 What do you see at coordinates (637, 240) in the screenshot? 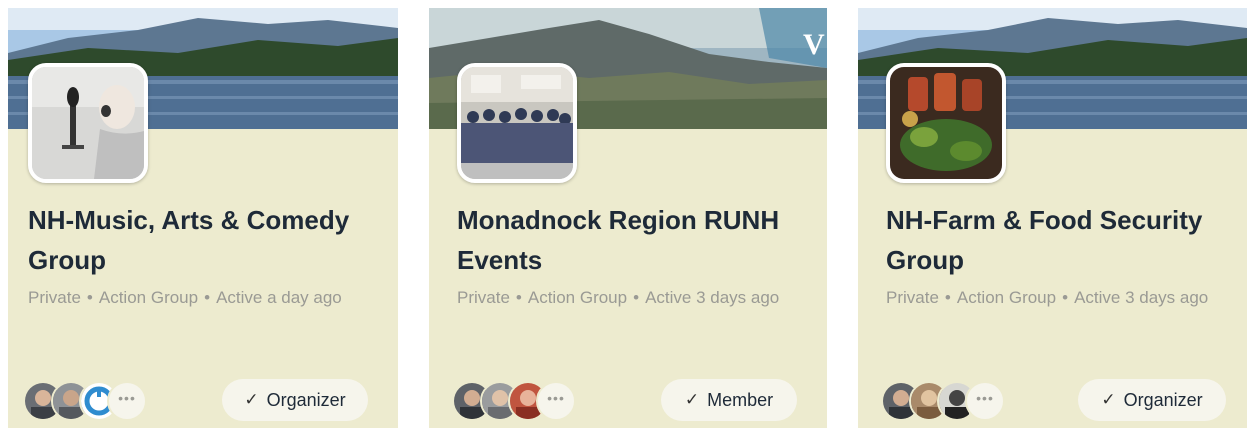
I see `group-title: Monadnock Region RUNH Events` at bounding box center [637, 240].